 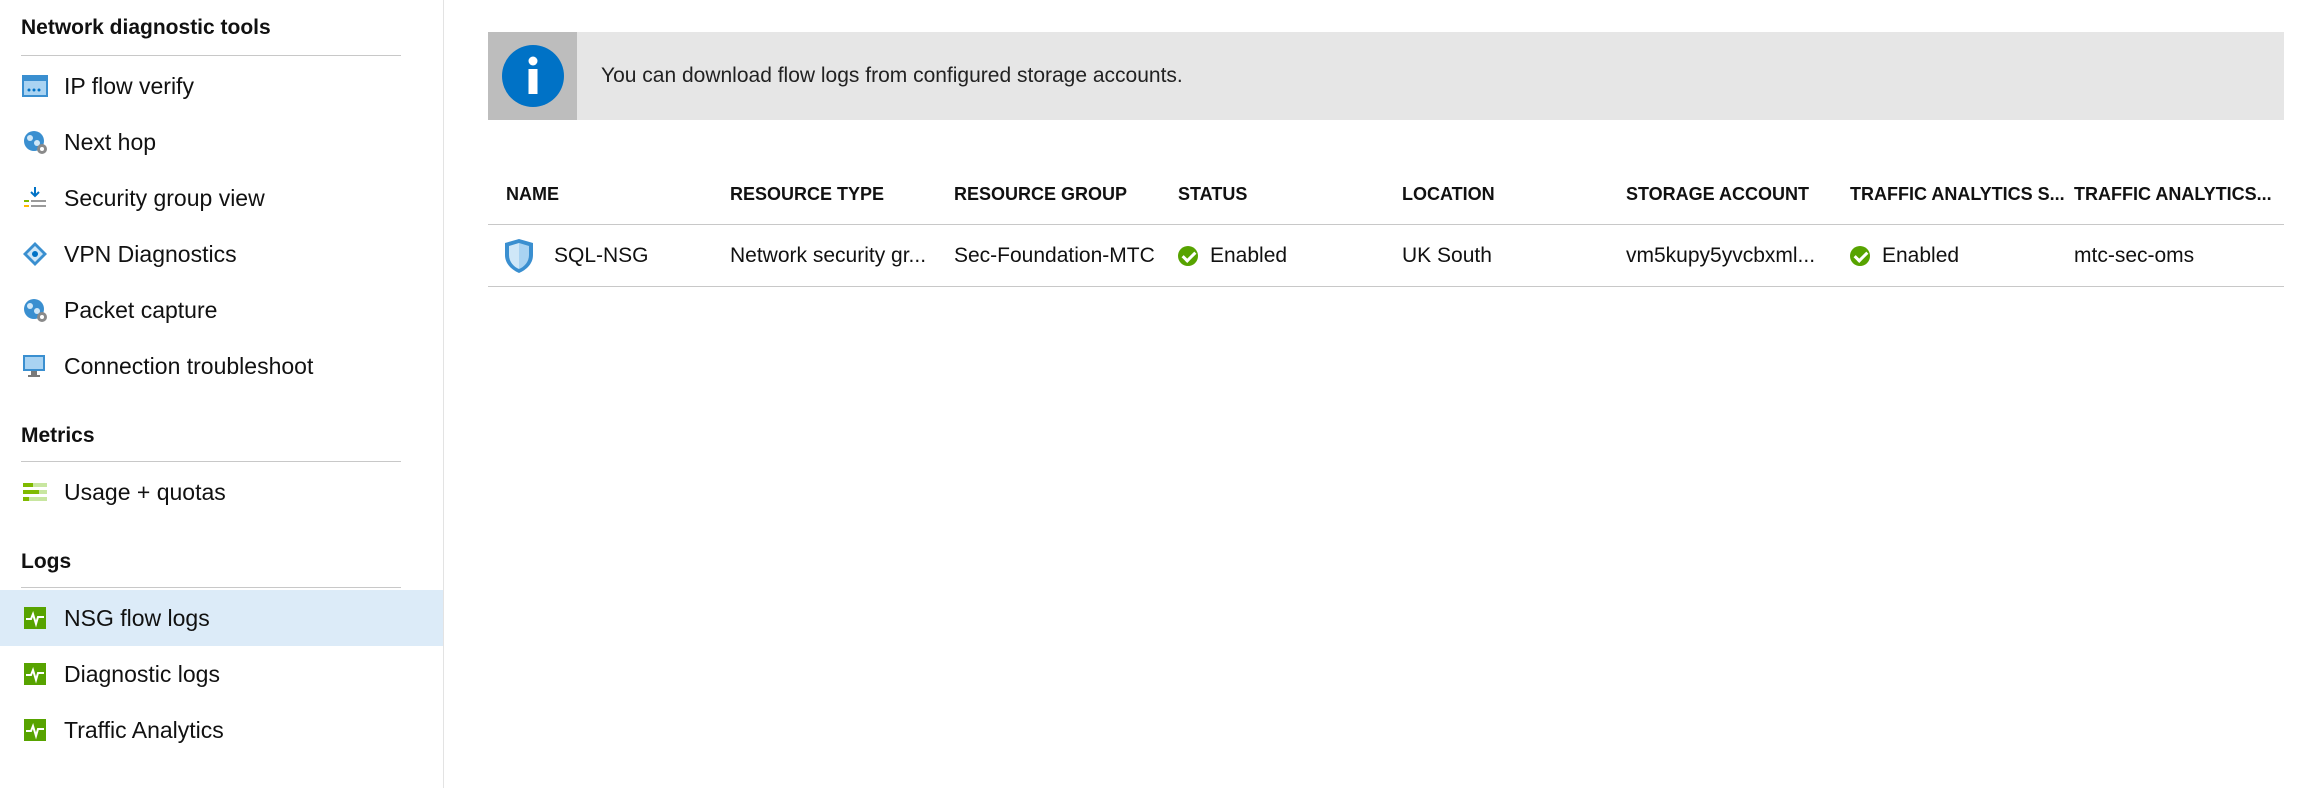 What do you see at coordinates (221, 310) in the screenshot?
I see `sidebar-item-packet-capture: Packet capture` at bounding box center [221, 310].